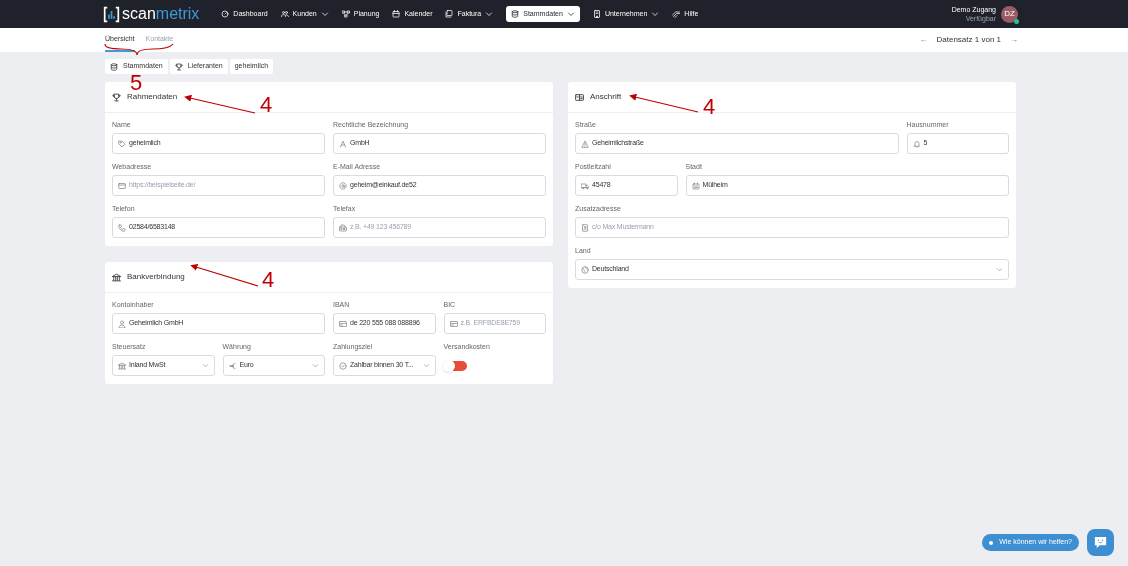 This screenshot has height=566, width=1128. What do you see at coordinates (449, 14) in the screenshot?
I see `copies-icon` at bounding box center [449, 14].